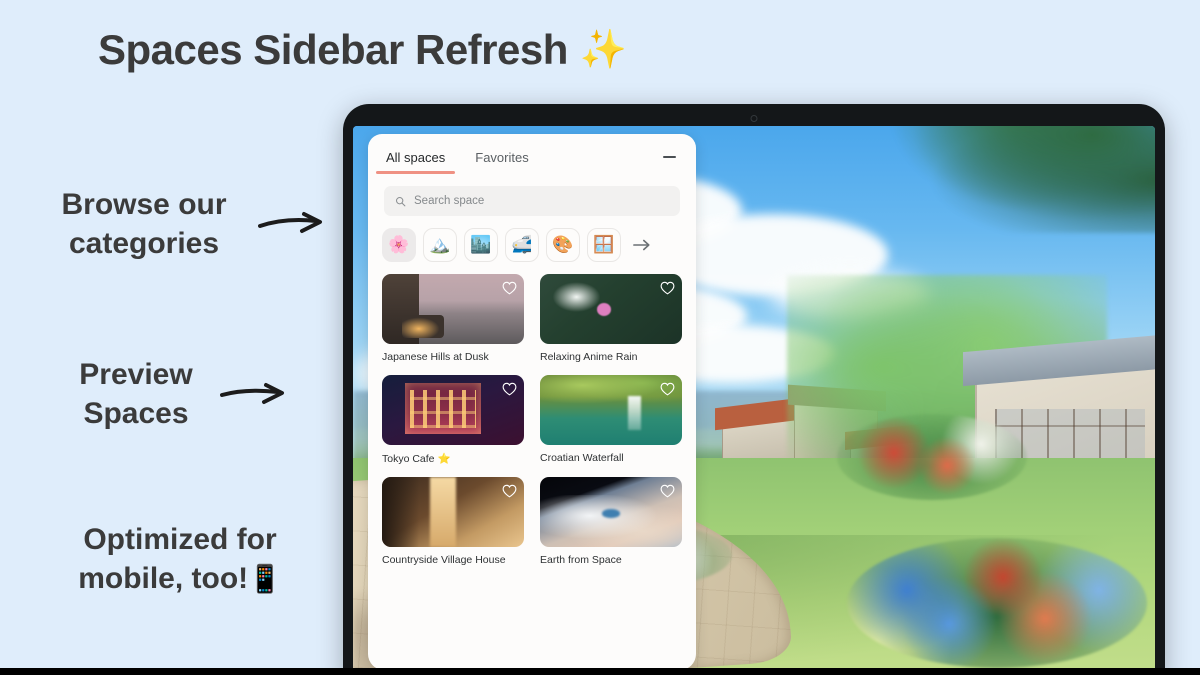 The height and width of the screenshot is (675, 1200). I want to click on space-card: Relaxing Anime Rain, so click(611, 318).